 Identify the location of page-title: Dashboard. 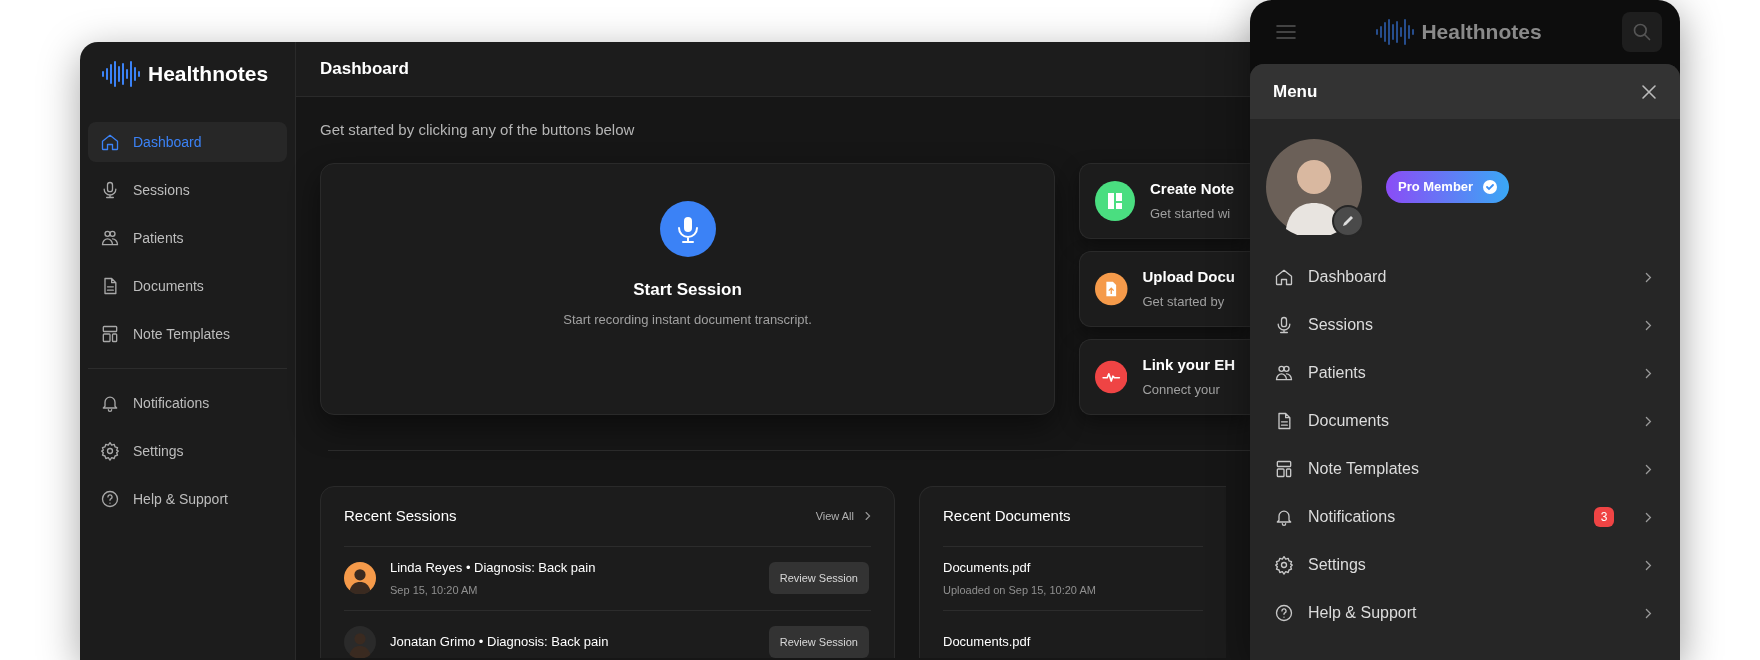
(364, 69).